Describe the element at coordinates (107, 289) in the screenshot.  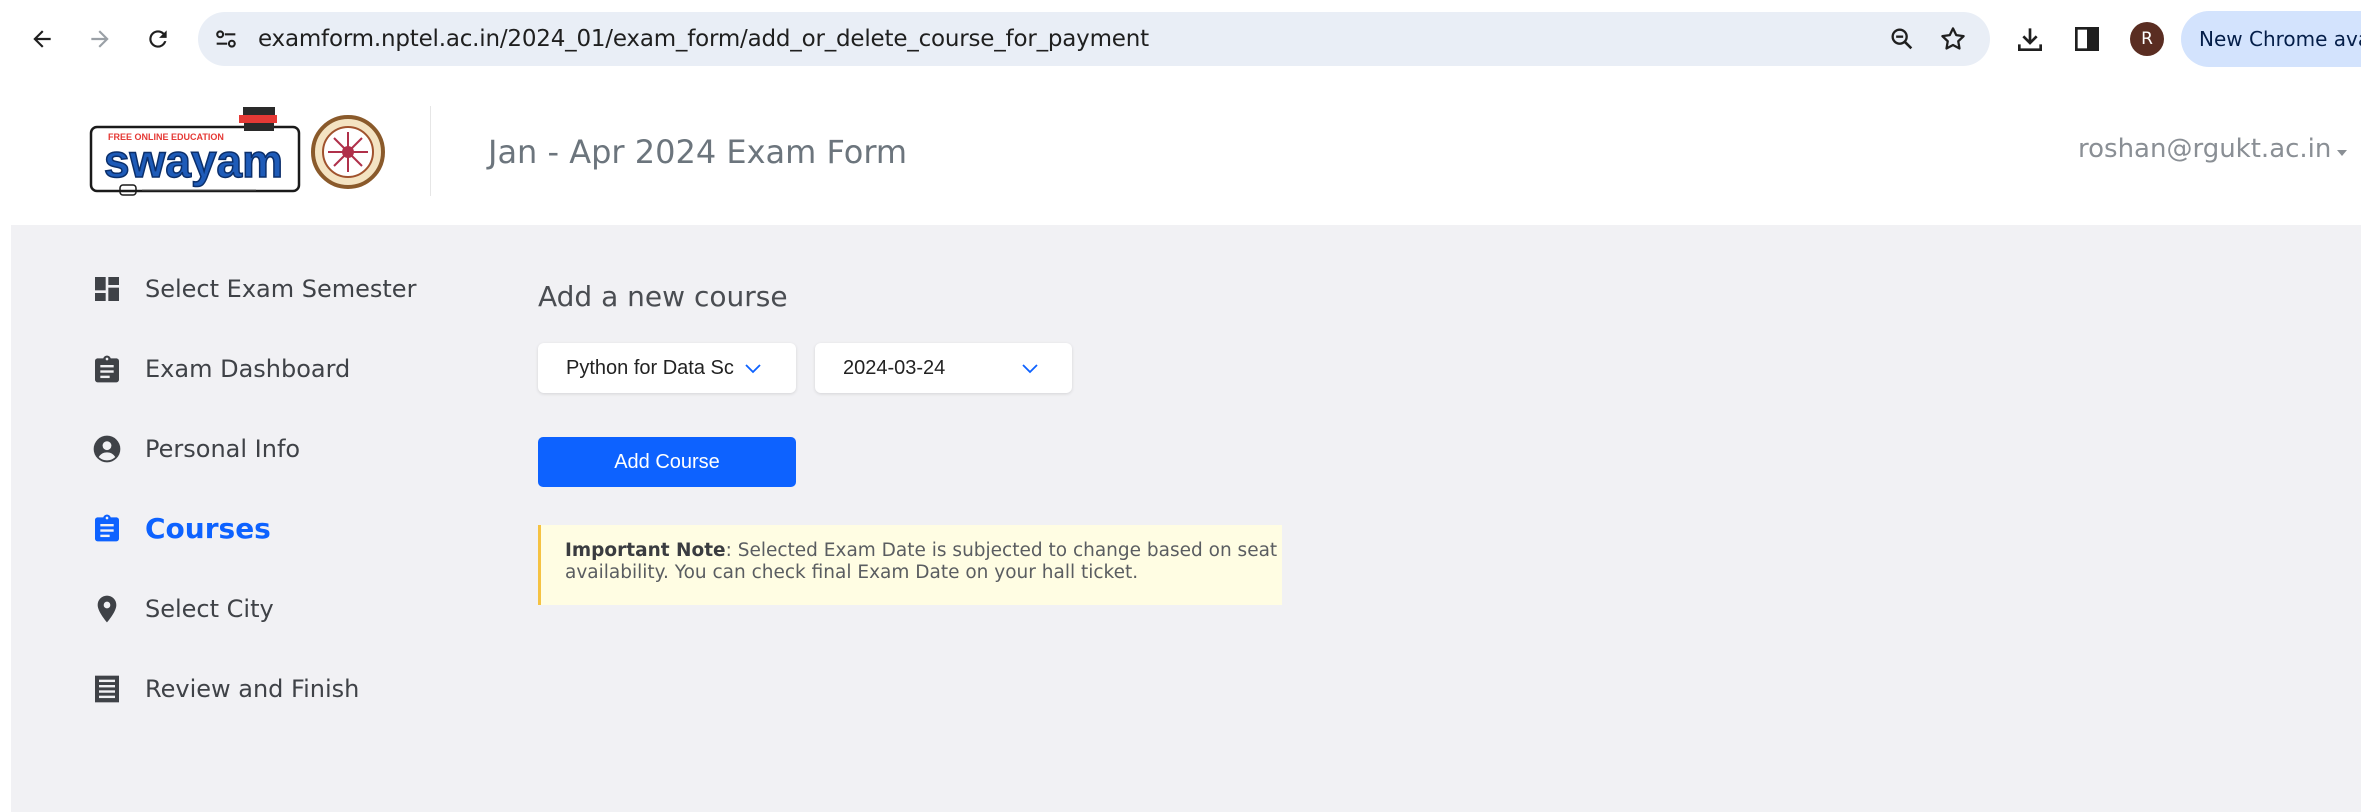
I see `dashboard-icon` at that location.